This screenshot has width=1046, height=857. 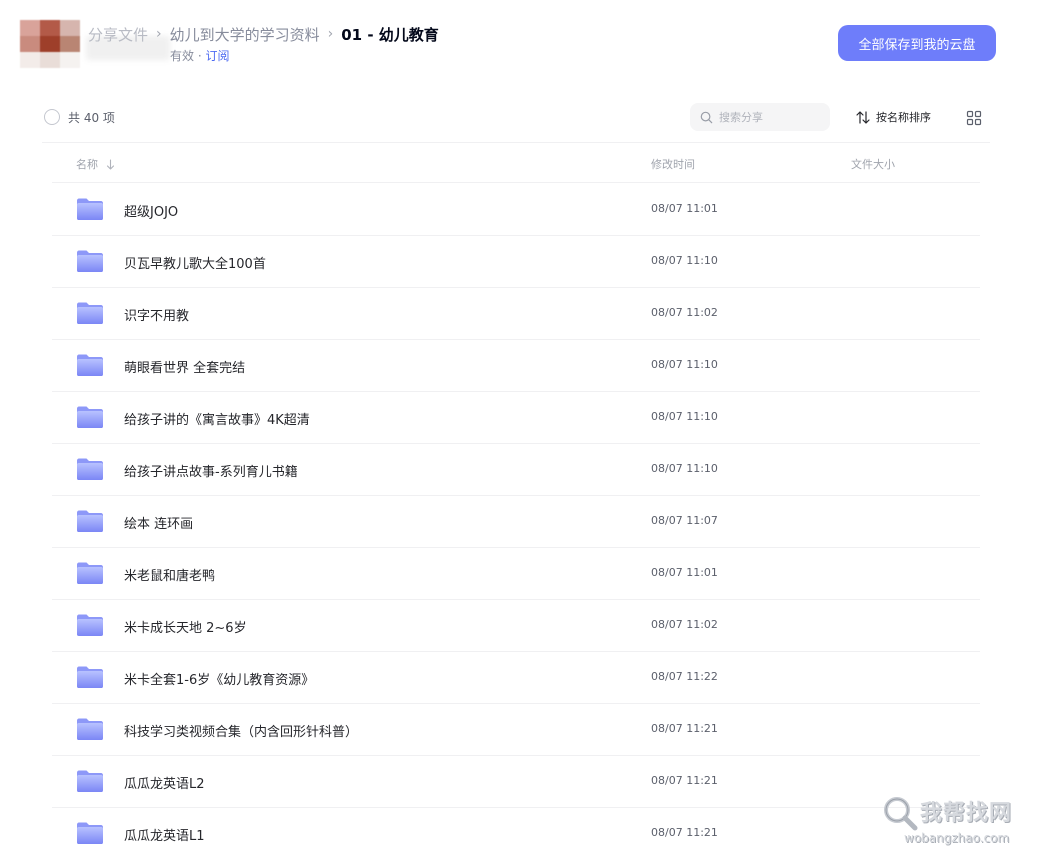 What do you see at coordinates (684, 520) in the screenshot?
I see `file-modified-time: 08/07 11:07` at bounding box center [684, 520].